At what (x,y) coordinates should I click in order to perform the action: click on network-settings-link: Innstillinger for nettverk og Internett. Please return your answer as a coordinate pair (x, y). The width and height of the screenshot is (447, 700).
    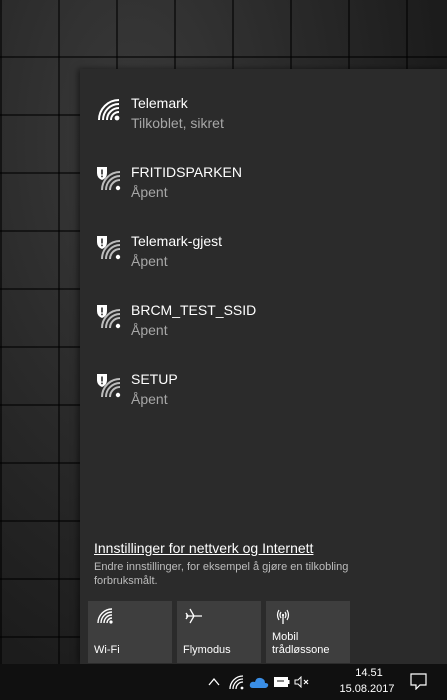
    Looking at the image, I should click on (203, 548).